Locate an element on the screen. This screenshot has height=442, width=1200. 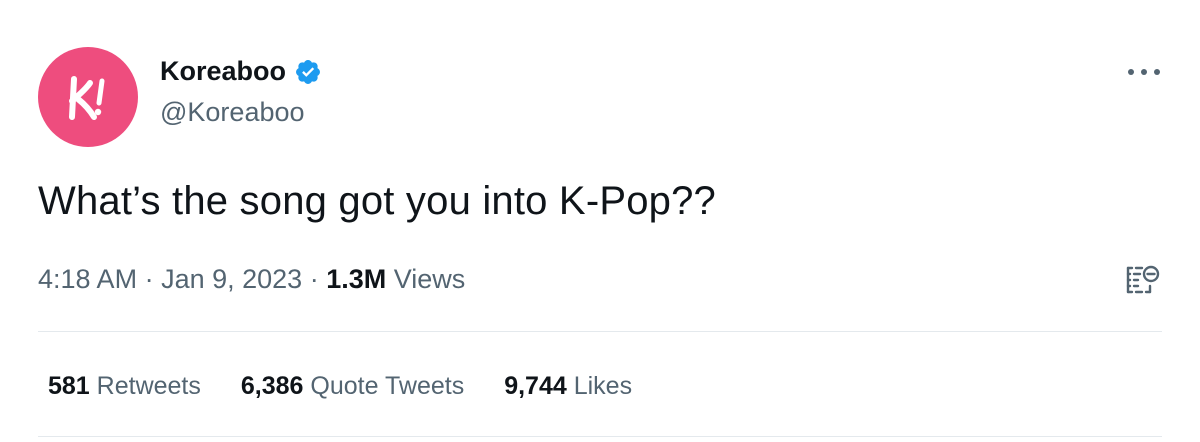
author-name-row: Koreaboo is located at coordinates (241, 71).